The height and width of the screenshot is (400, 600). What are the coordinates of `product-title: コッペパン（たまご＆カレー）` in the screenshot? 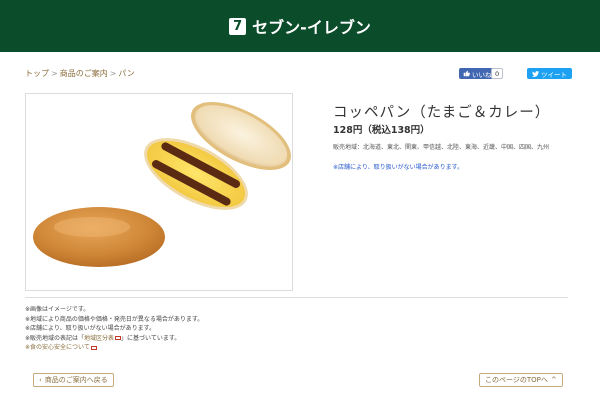 It's located at (442, 113).